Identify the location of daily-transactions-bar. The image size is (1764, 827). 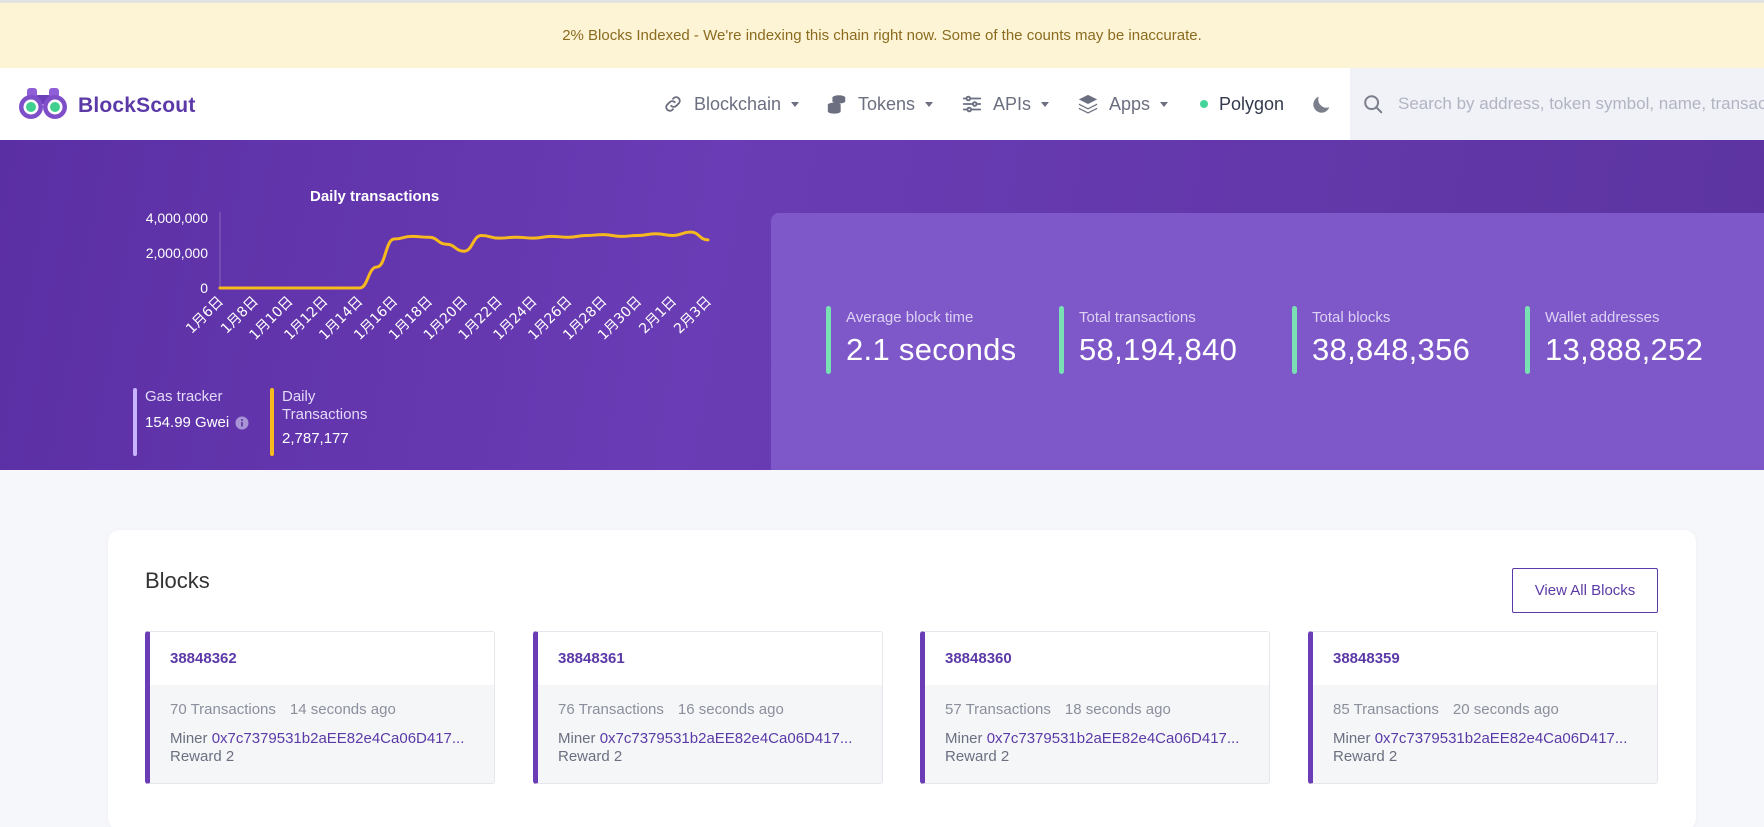
(272, 422).